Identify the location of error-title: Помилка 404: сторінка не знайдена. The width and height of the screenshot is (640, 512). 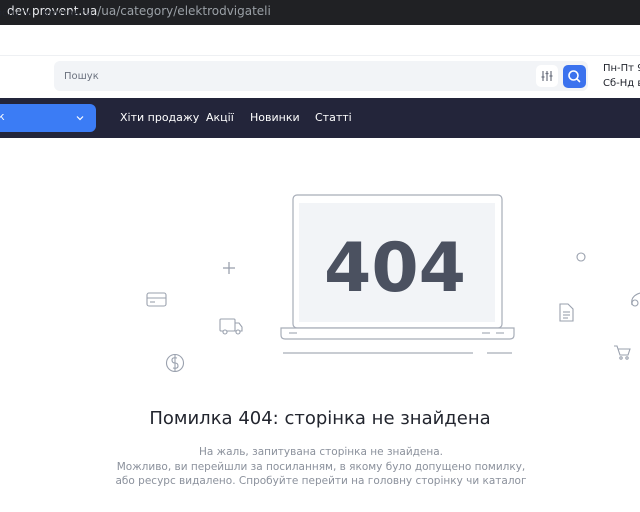
(320, 418).